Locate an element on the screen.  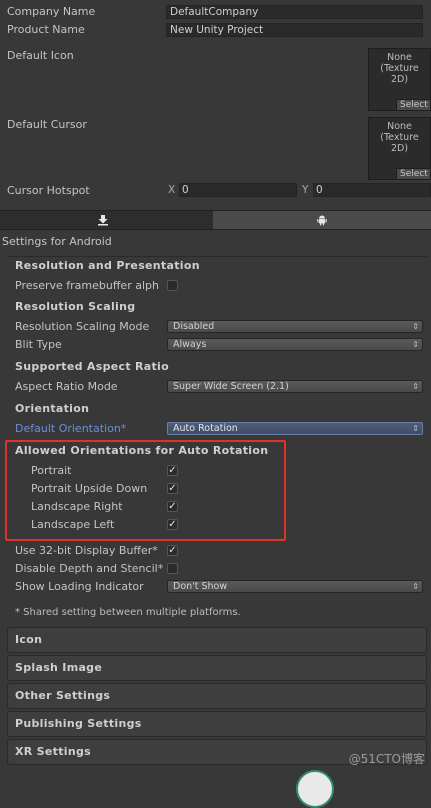
default-icon-texture-text: None (Texture 2D) is located at coordinates (399, 68).